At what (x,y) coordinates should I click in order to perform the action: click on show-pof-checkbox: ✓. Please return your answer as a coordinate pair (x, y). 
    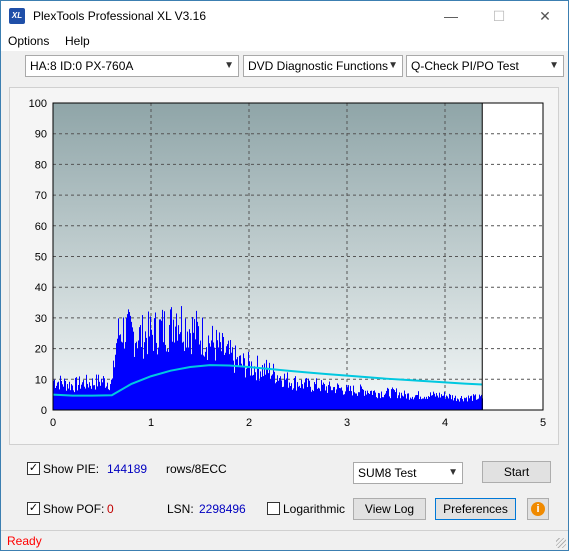
    Looking at the image, I should click on (33, 508).